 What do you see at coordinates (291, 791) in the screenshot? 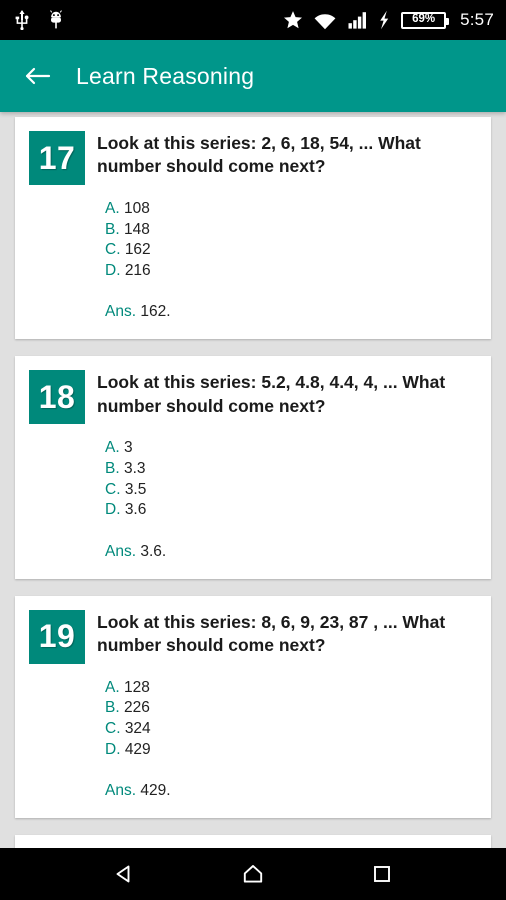
I see `answer-row: Ans. 429.` at bounding box center [291, 791].